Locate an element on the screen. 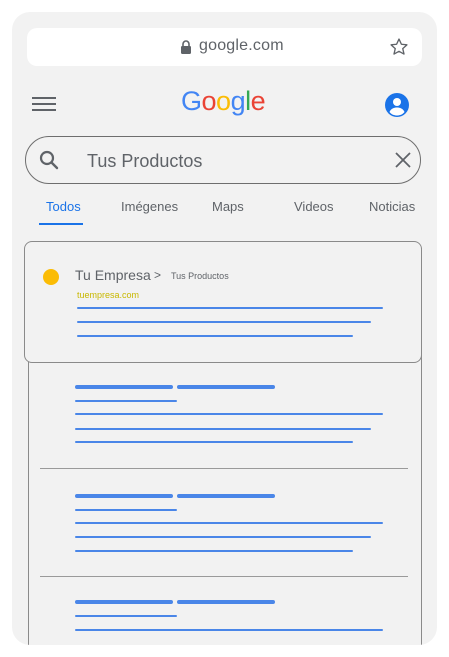  google-logo: Google is located at coordinates (223, 101).